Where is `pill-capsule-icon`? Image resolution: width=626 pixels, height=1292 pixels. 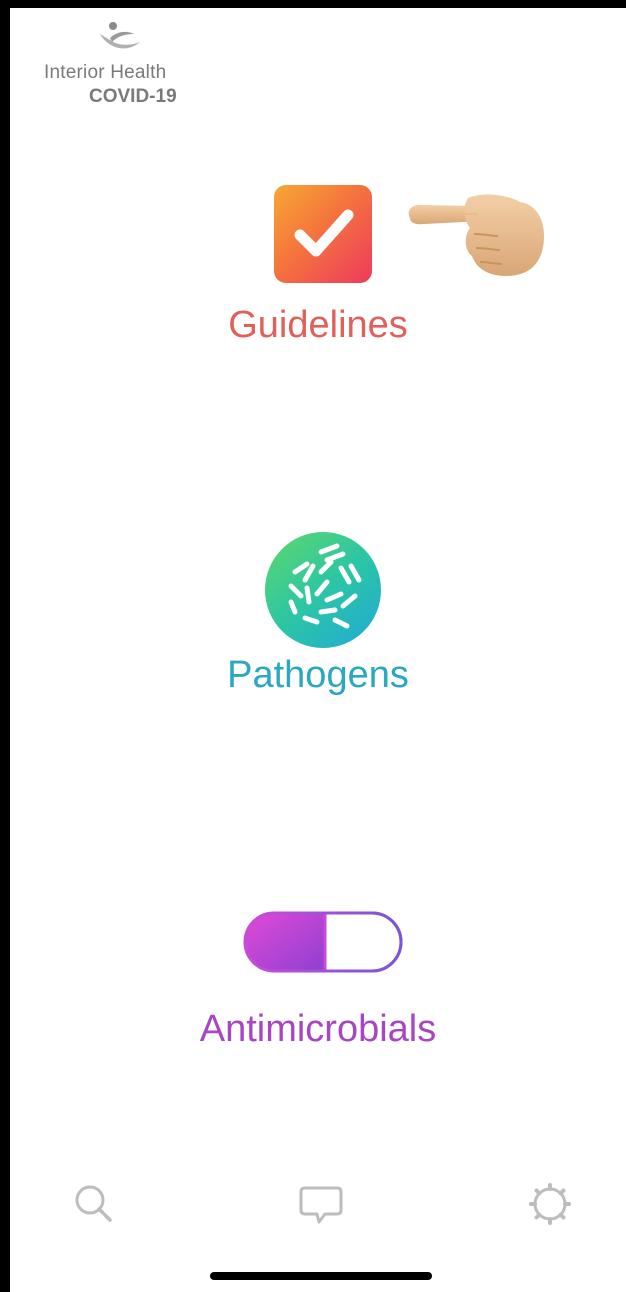 pill-capsule-icon is located at coordinates (323, 942).